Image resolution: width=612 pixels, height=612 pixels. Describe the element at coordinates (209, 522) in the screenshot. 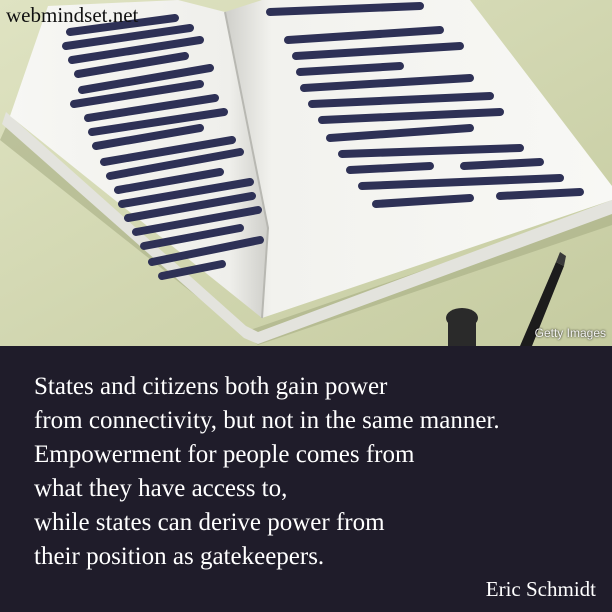

I see `quote-line: while states can derive power from` at that location.